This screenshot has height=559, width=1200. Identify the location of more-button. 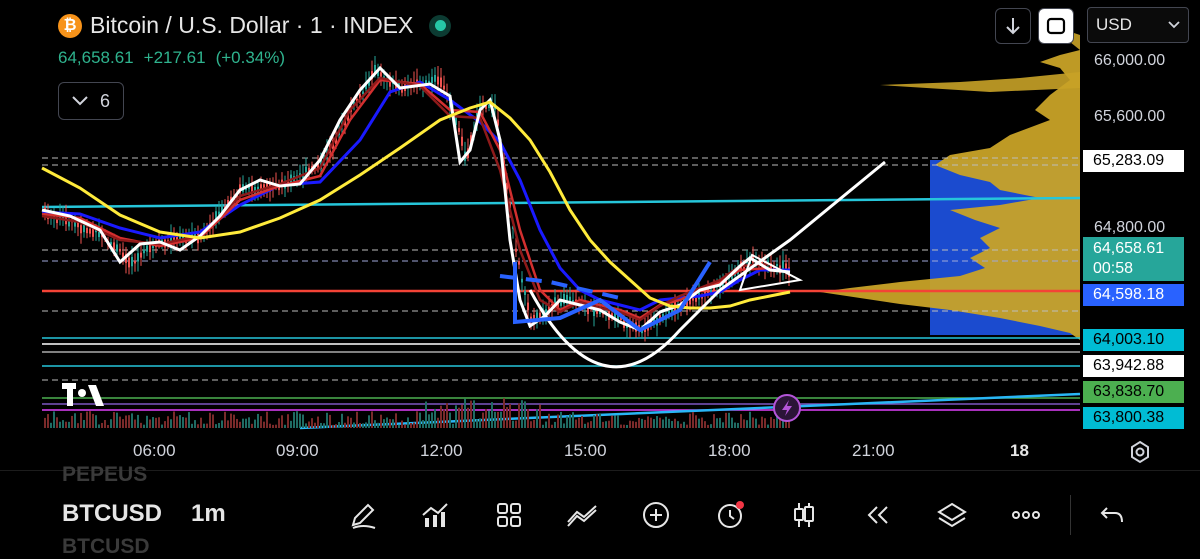
(1026, 515).